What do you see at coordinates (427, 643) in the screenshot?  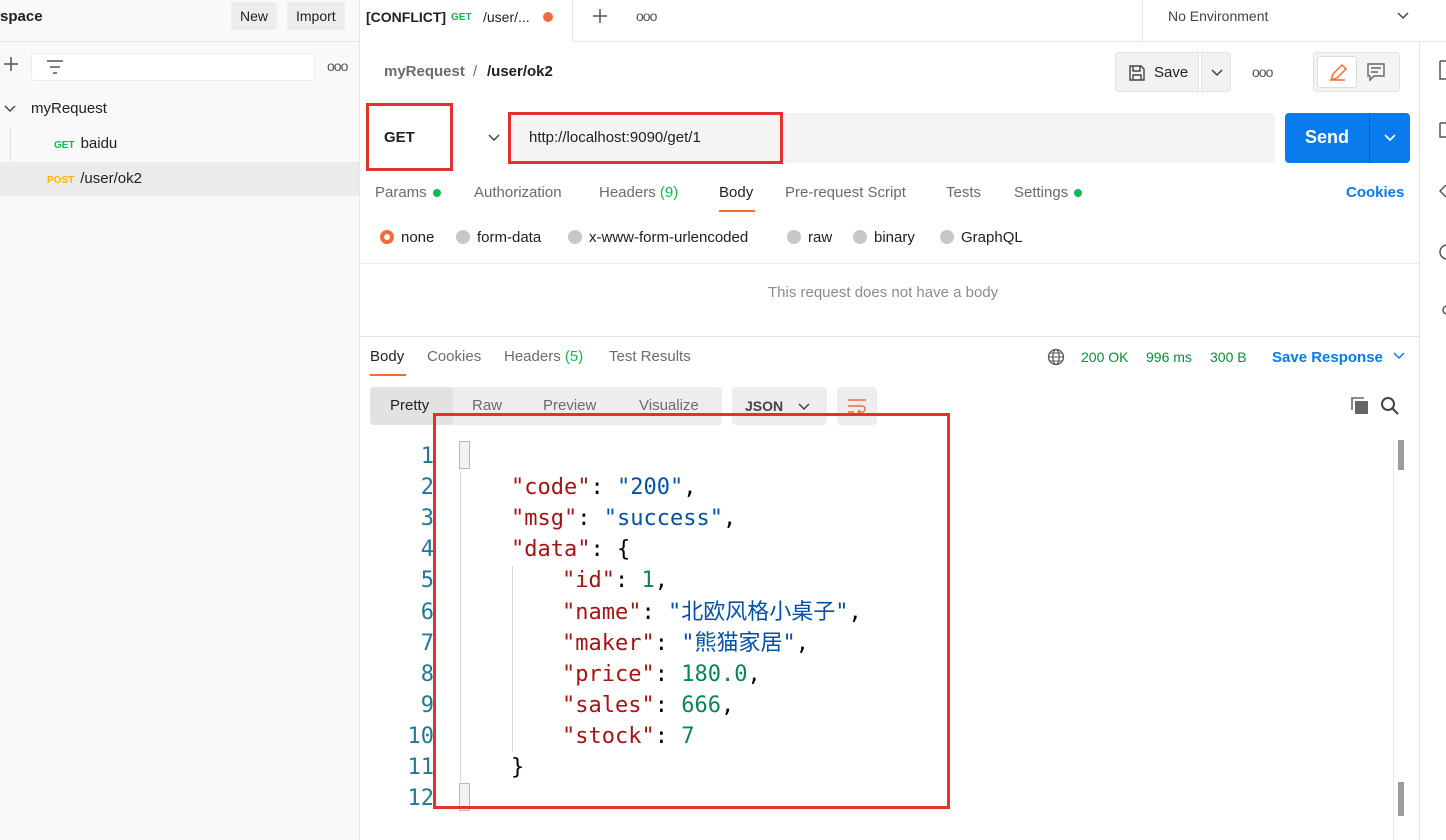 I see `line-number: 7` at bounding box center [427, 643].